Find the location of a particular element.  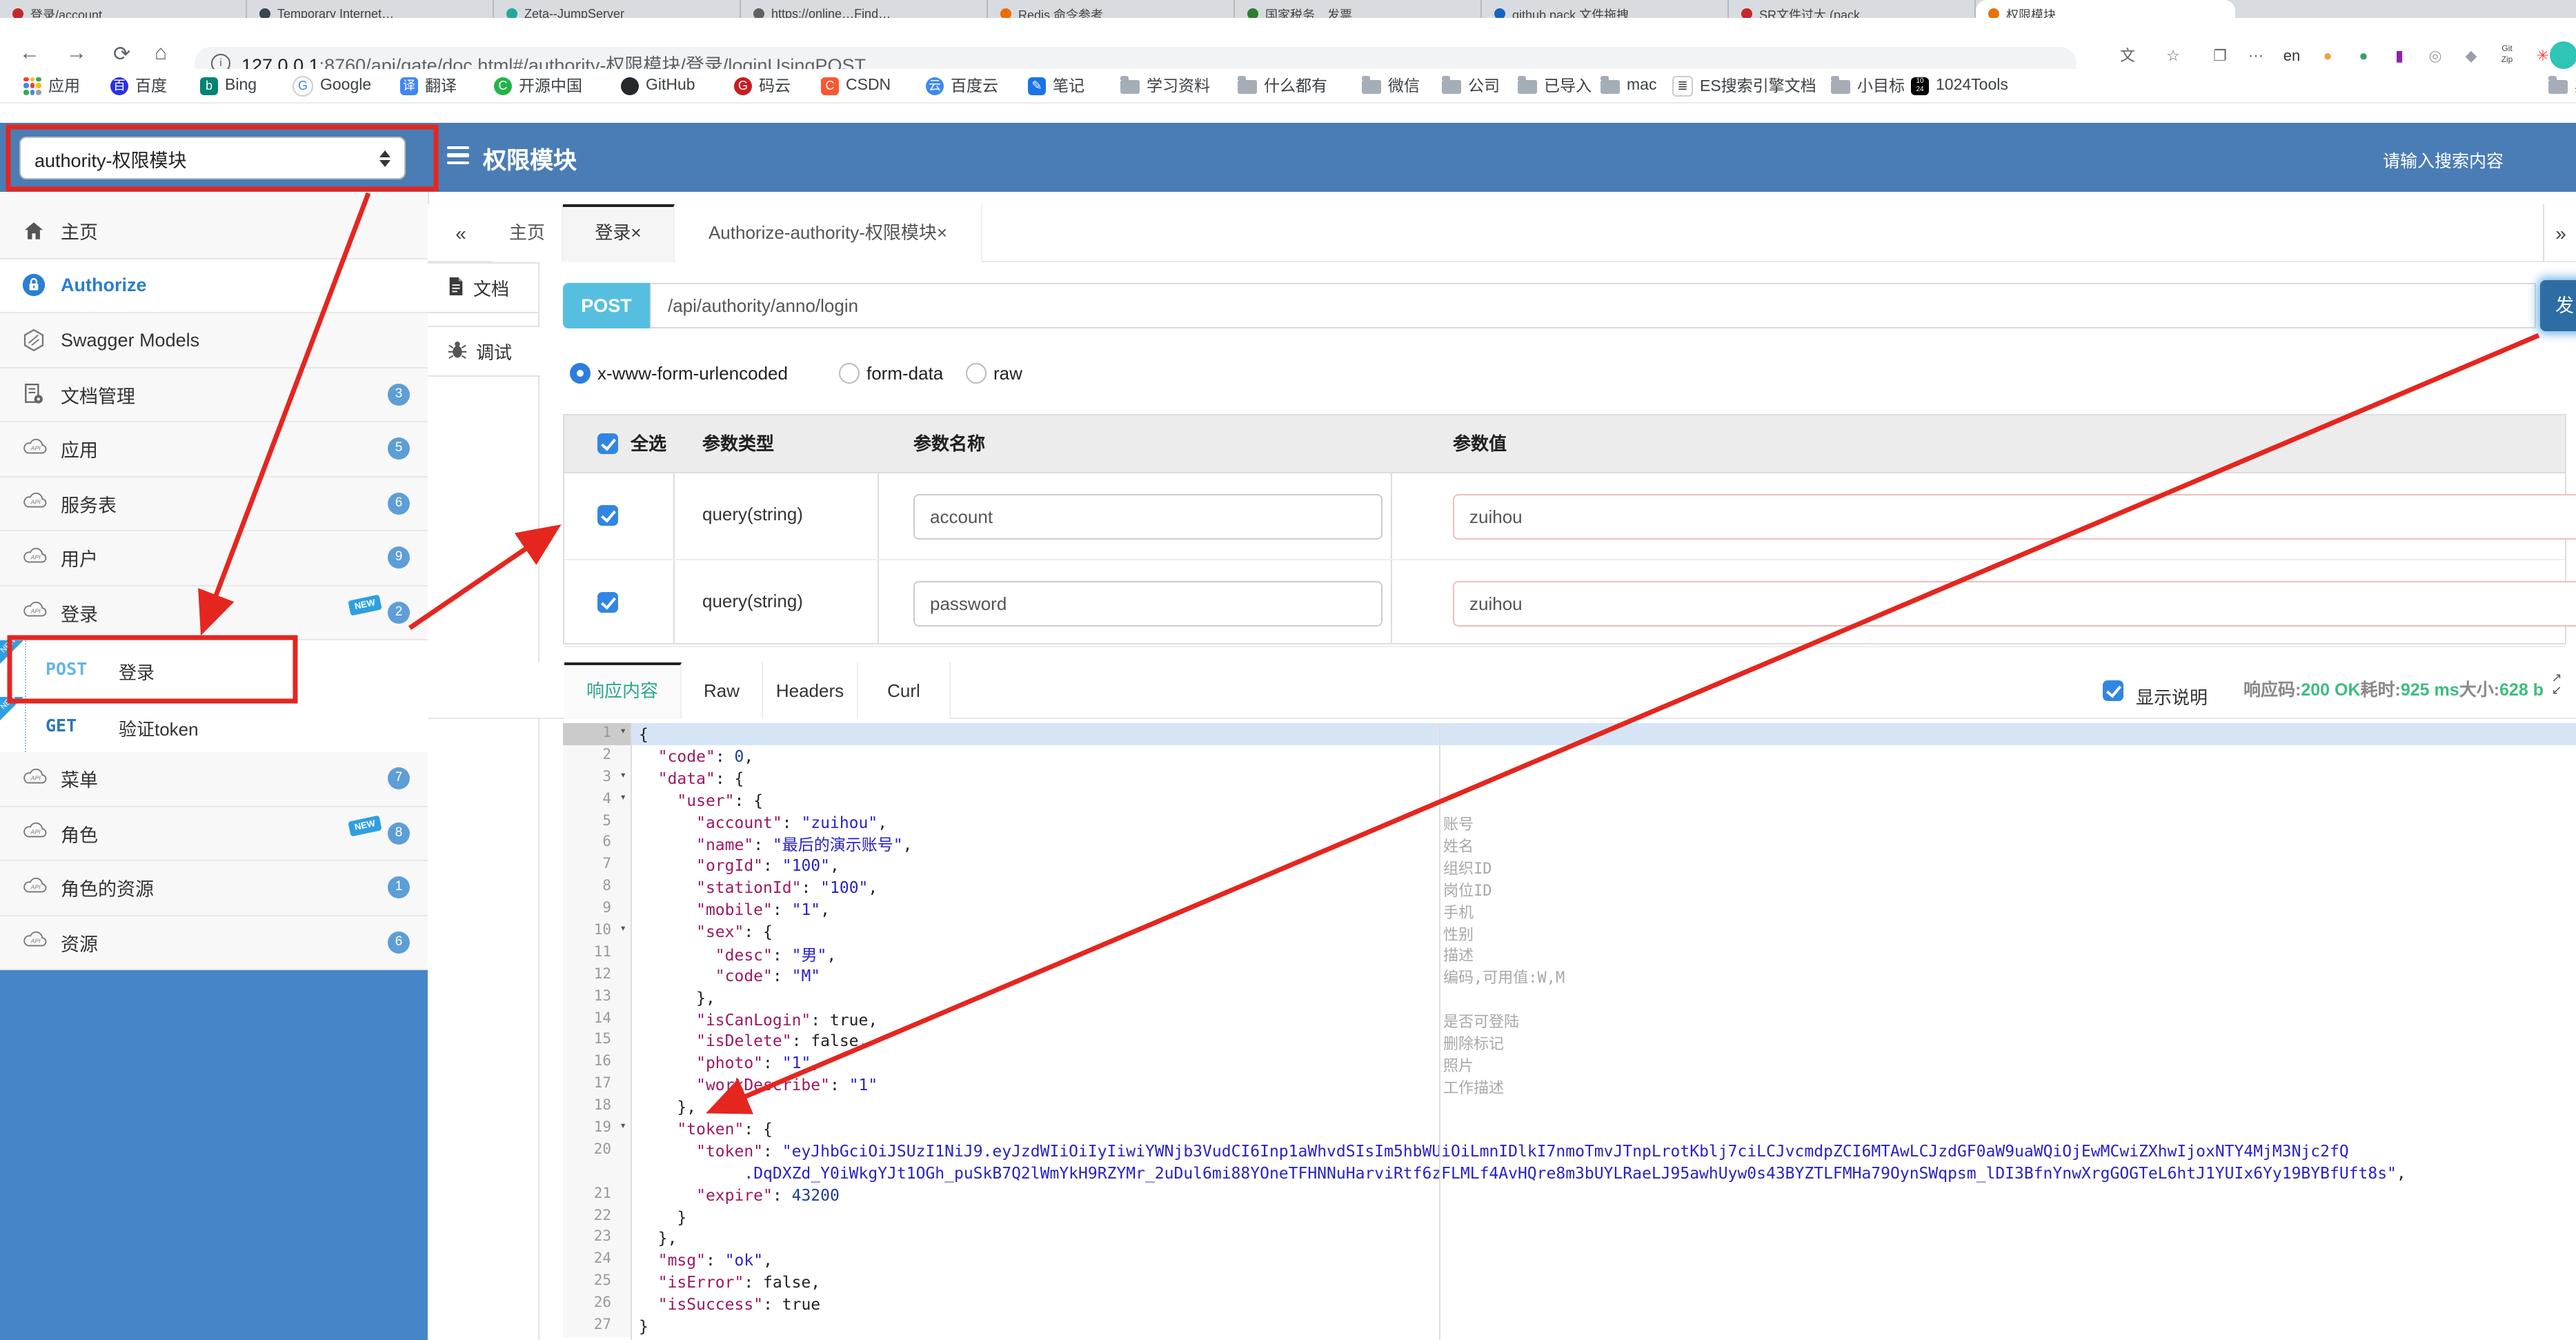

radio-raw is located at coordinates (976, 373).